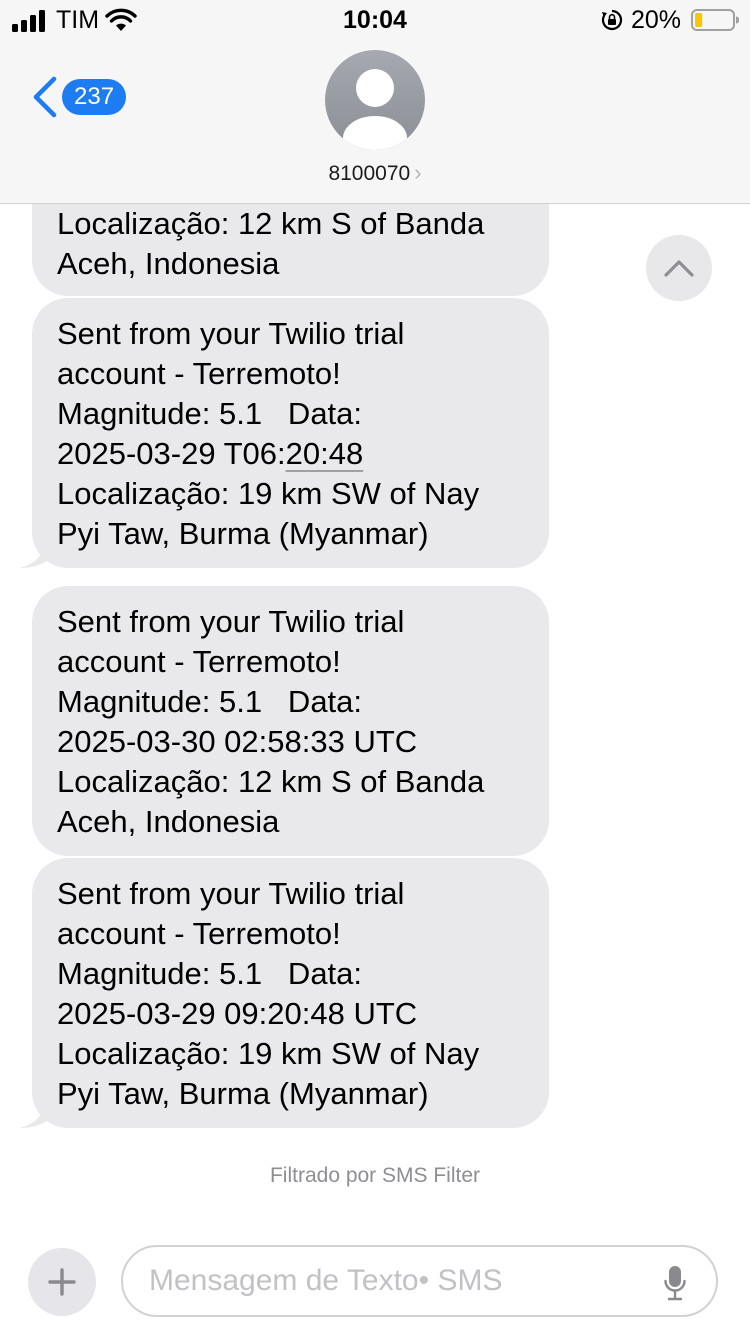 The height and width of the screenshot is (1334, 750). What do you see at coordinates (369, 173) in the screenshot?
I see `contact-name: 8100070` at bounding box center [369, 173].